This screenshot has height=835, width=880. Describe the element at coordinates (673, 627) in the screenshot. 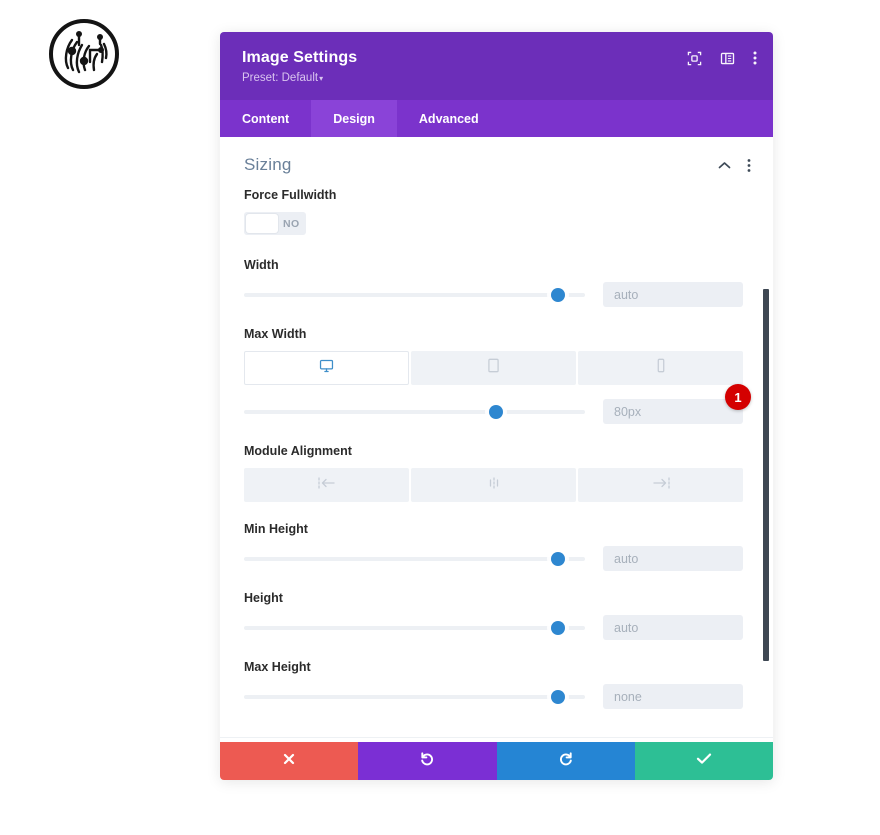

I see `height-value-input: auto` at that location.